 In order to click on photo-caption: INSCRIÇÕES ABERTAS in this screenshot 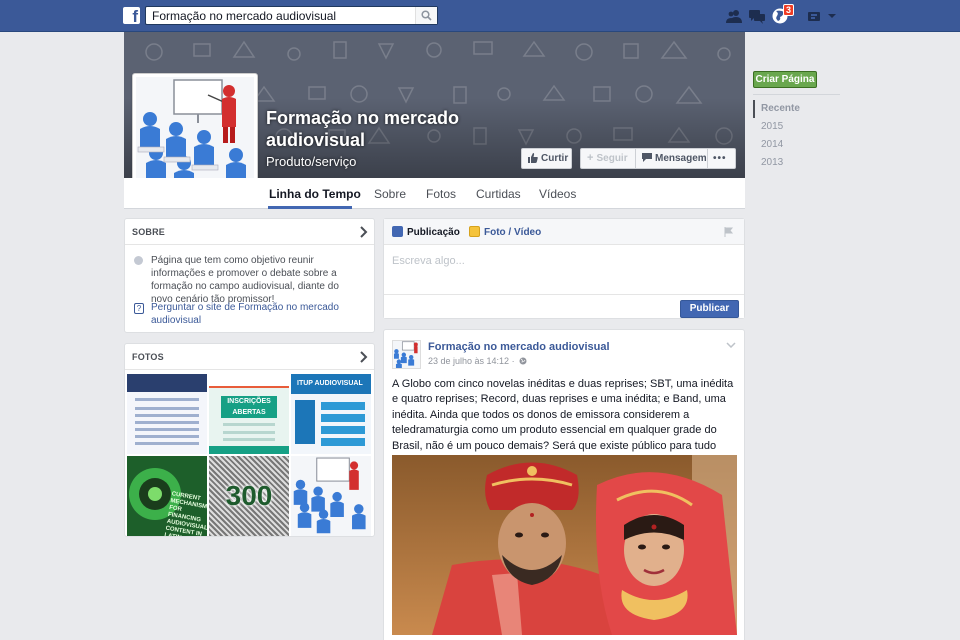, I will do `click(249, 407)`.